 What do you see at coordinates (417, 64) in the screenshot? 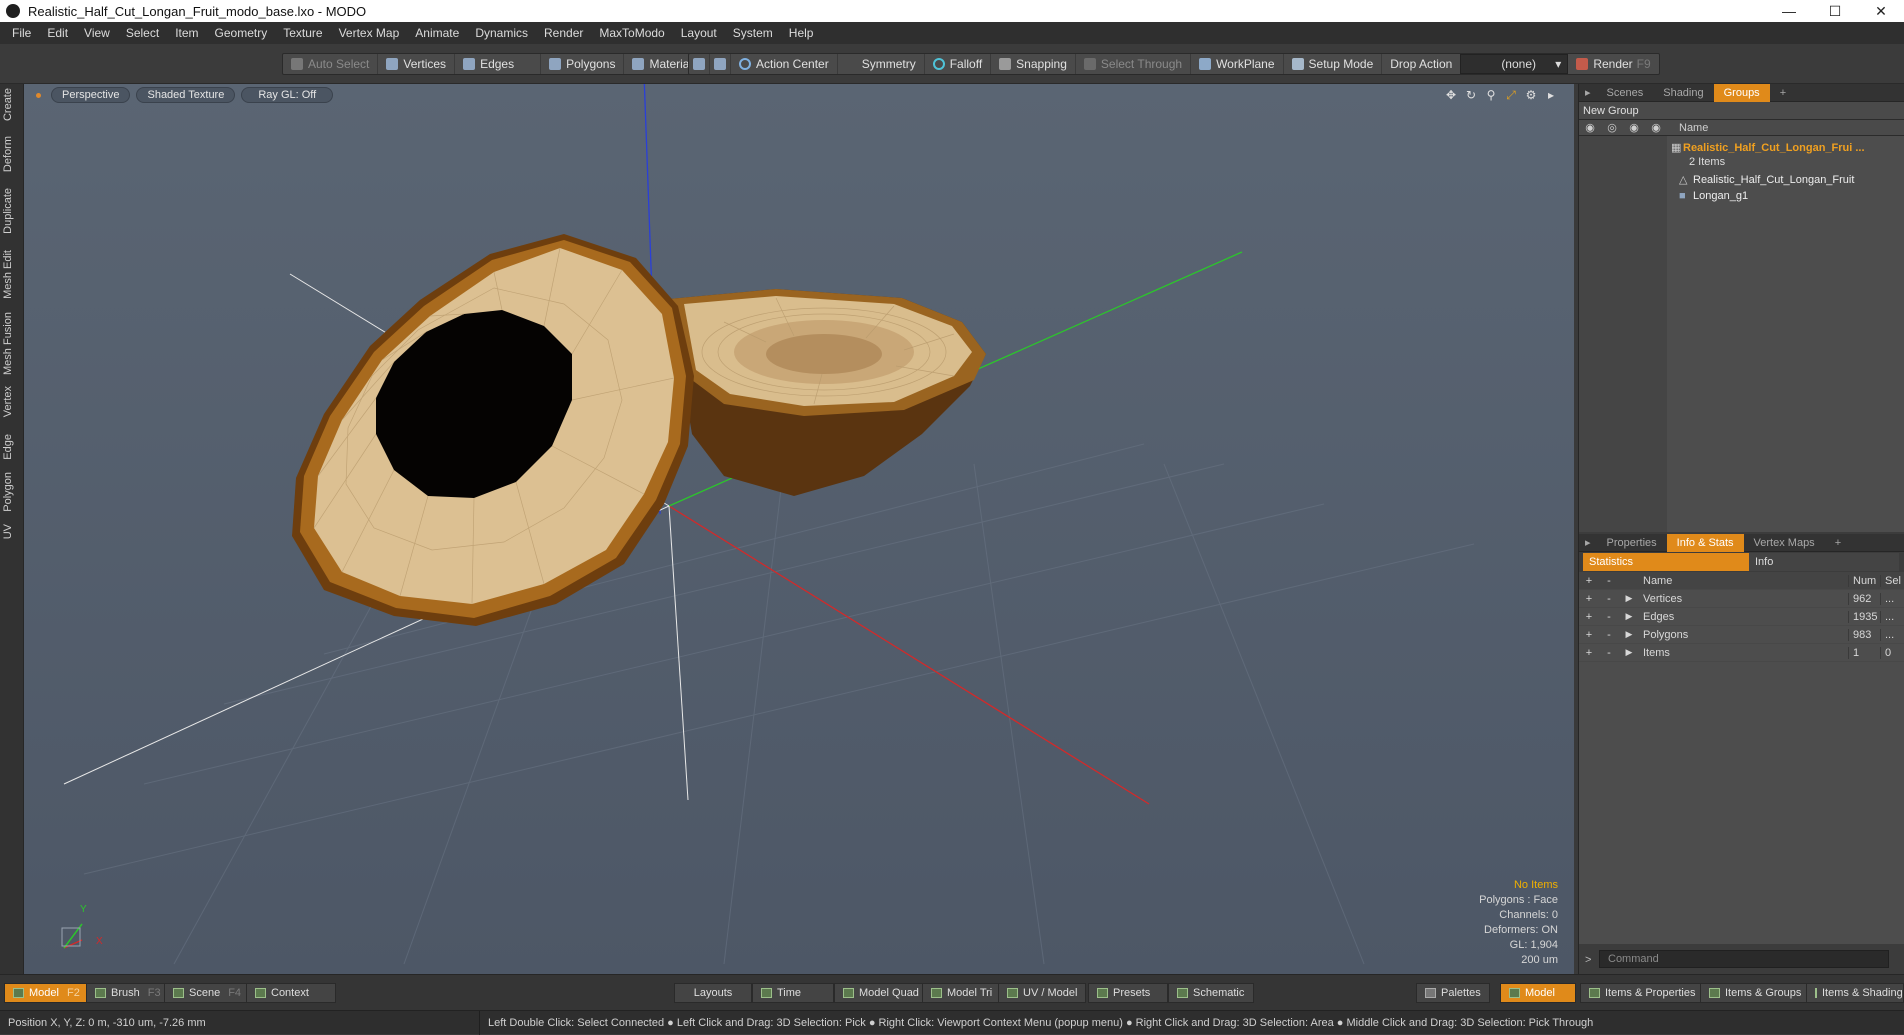
I see `vertices-button: Vertices` at bounding box center [417, 64].